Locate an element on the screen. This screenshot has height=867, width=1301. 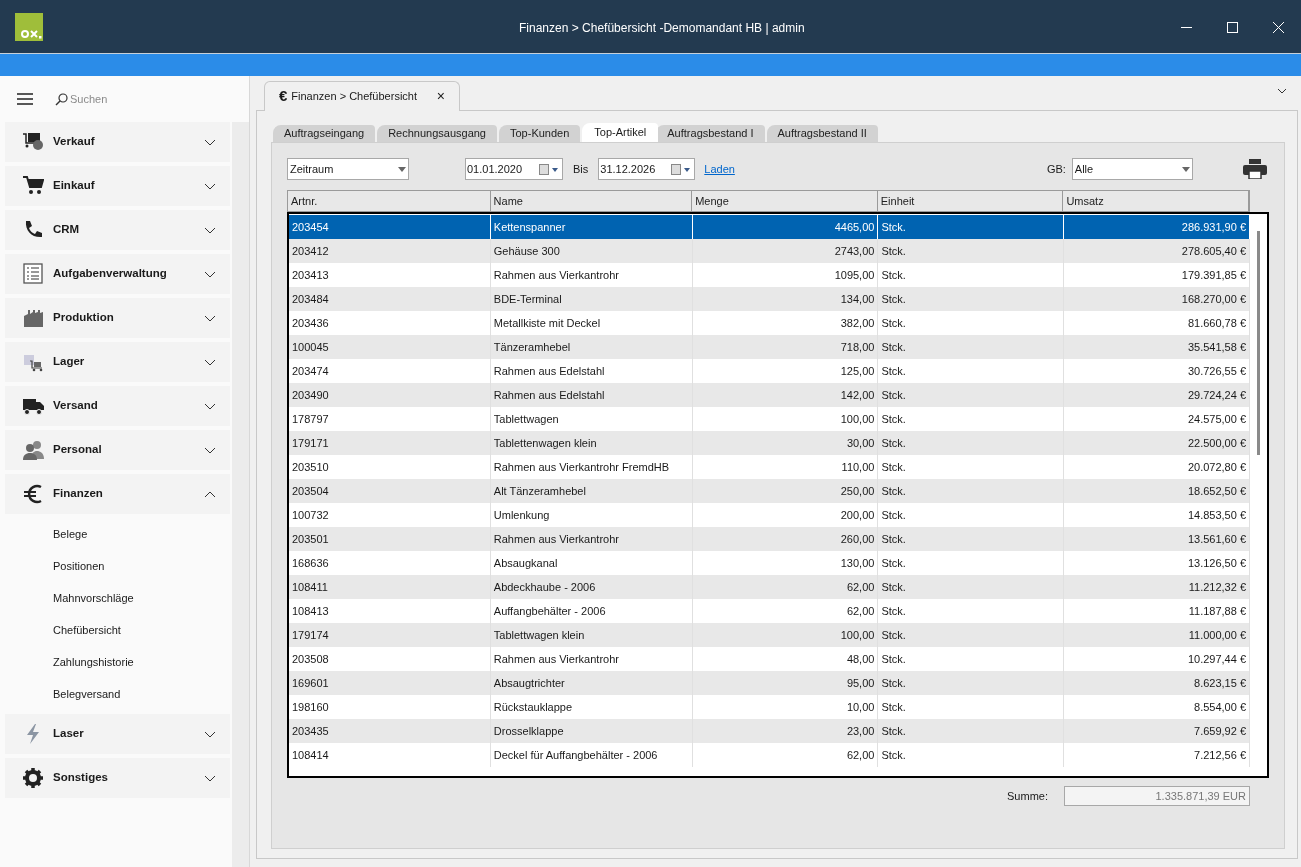
total-field: 1.335.871,39 EUR is located at coordinates (1157, 796).